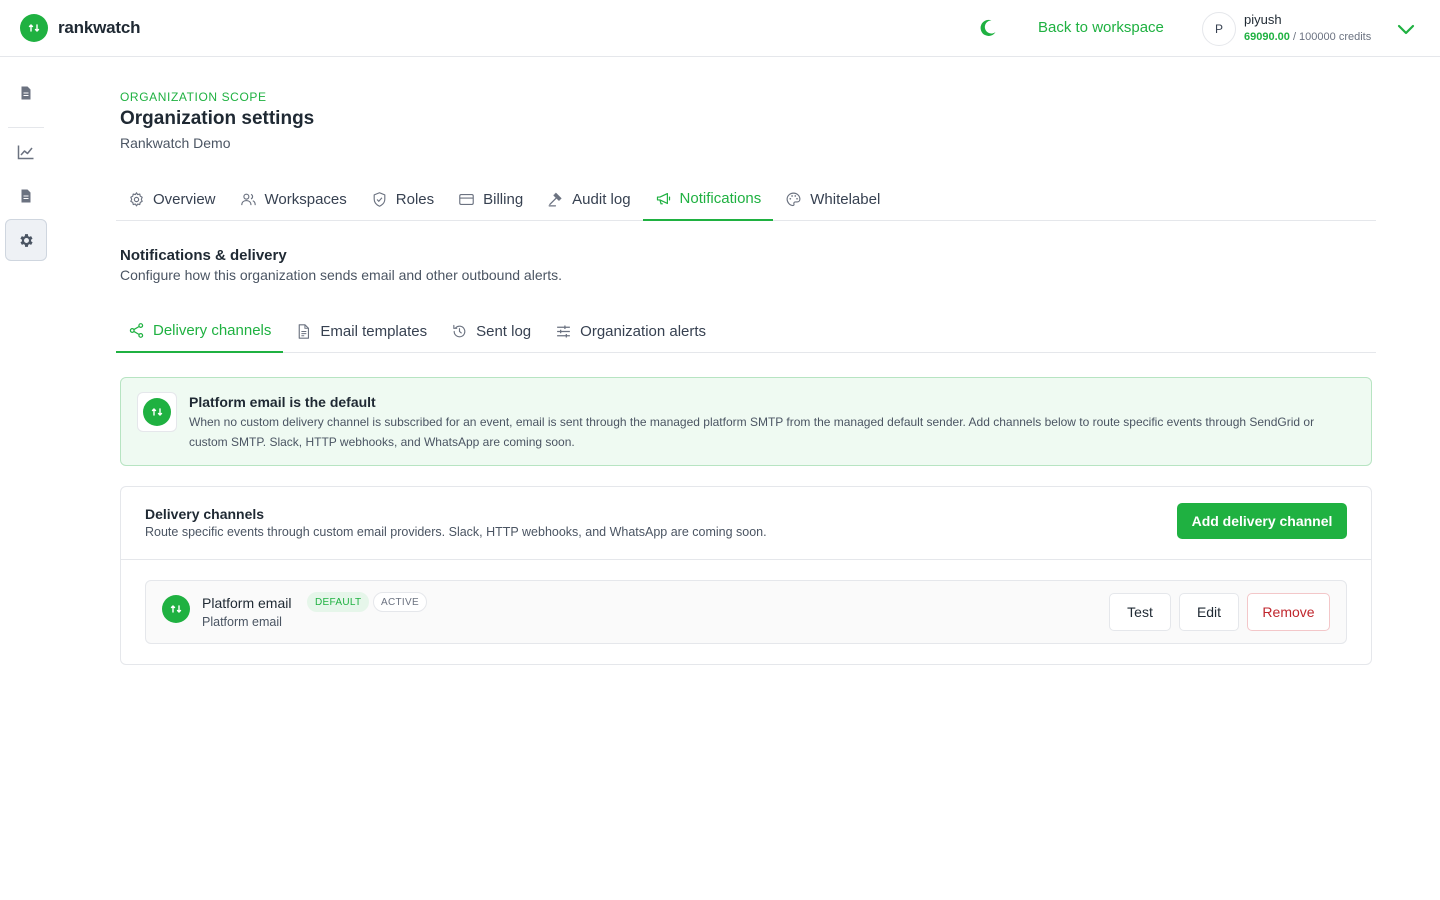 The width and height of the screenshot is (1440, 900). Describe the element at coordinates (1263, 19) in the screenshot. I see `user-name: piyush` at that location.